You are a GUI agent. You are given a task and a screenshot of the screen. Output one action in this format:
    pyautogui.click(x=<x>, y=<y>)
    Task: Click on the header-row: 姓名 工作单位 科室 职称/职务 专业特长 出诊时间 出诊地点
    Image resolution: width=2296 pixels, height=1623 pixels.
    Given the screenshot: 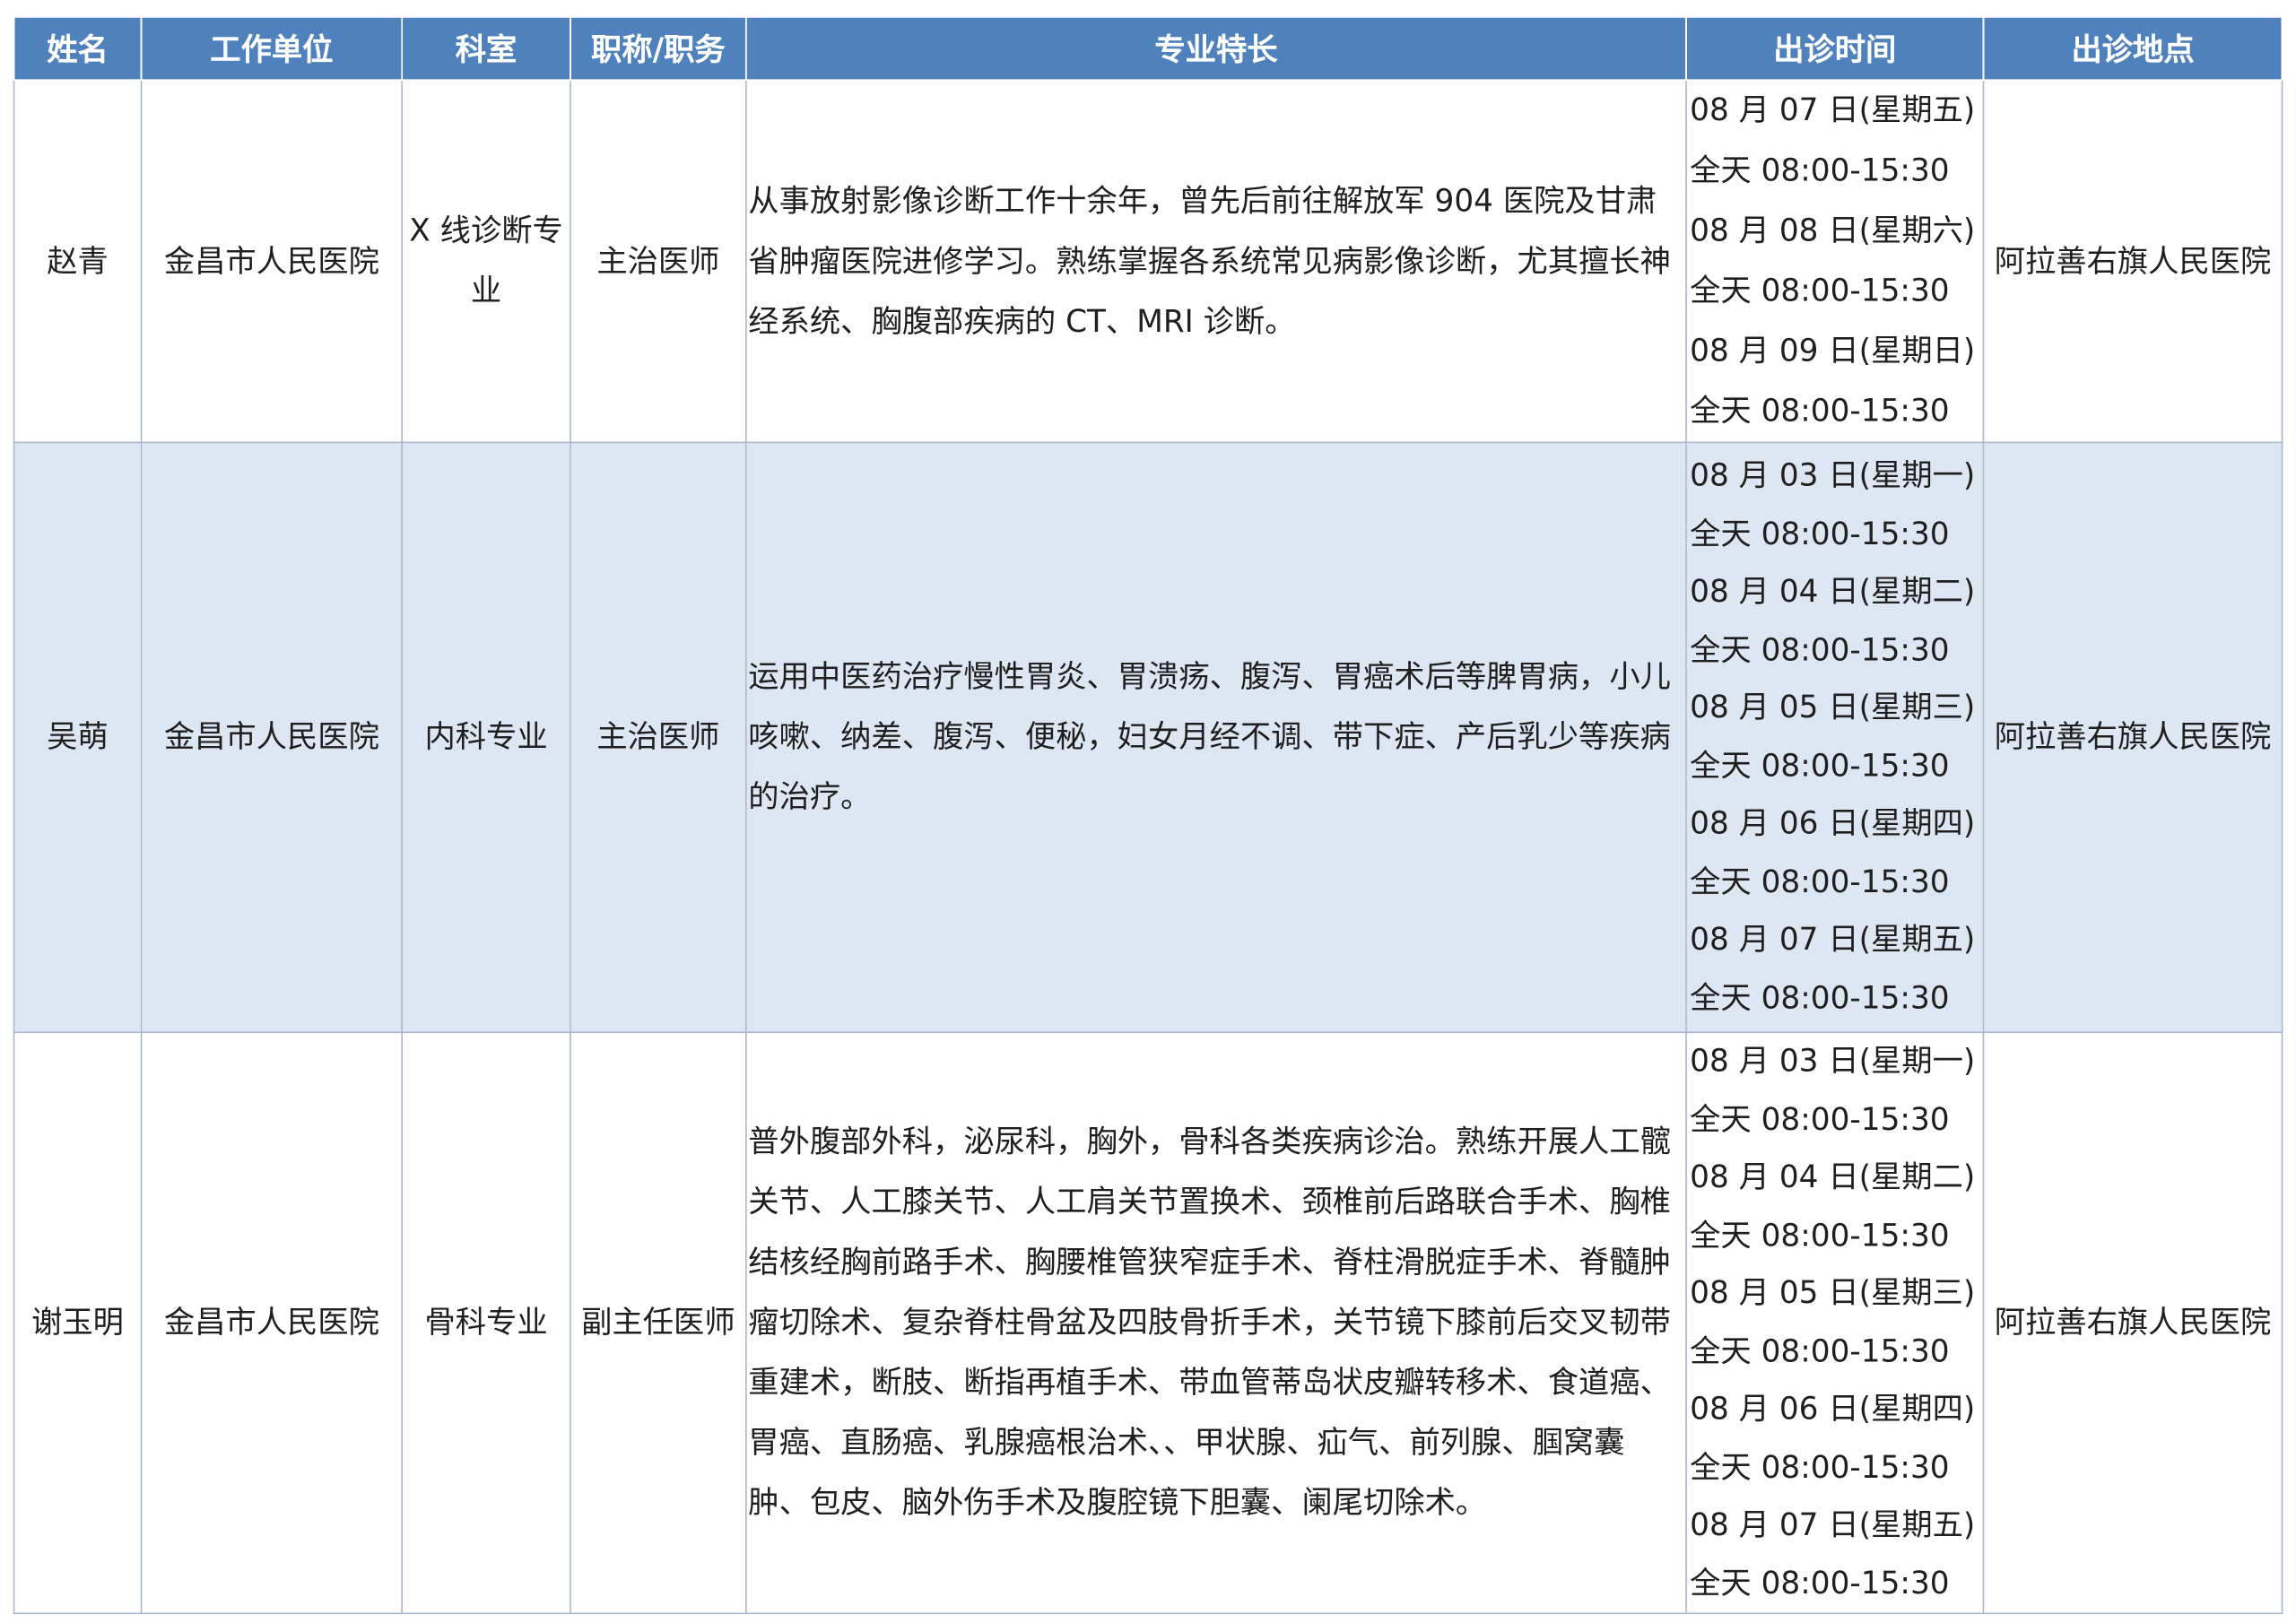 What is the action you would take?
    pyautogui.click(x=1148, y=49)
    